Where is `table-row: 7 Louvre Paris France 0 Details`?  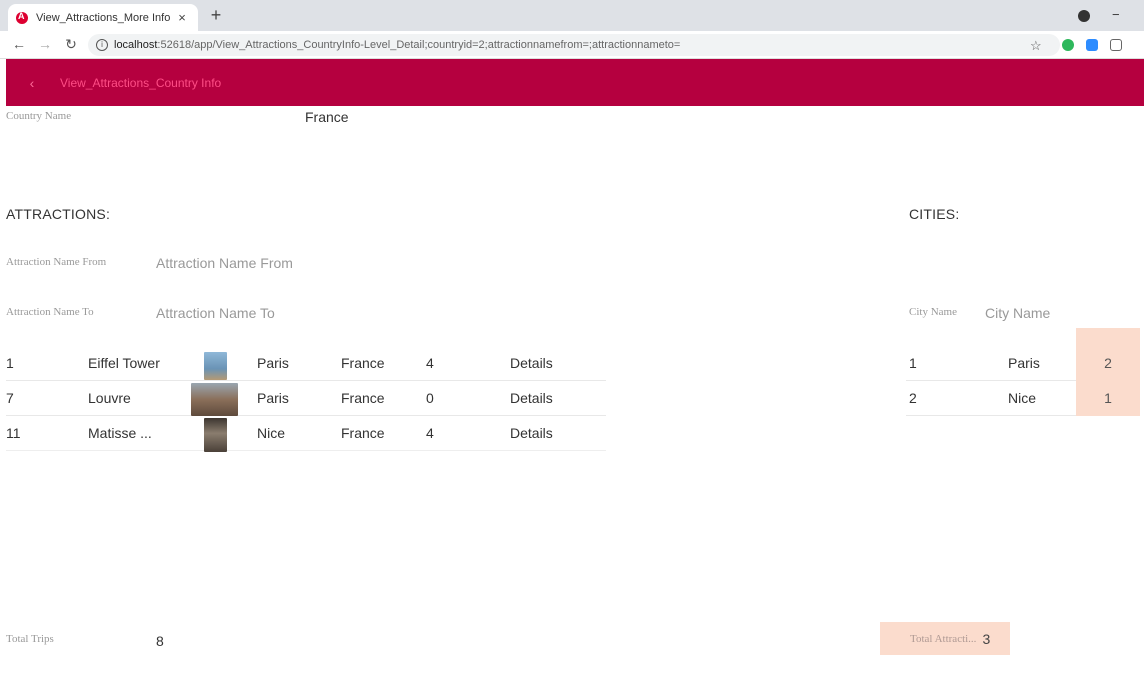 table-row: 7 Louvre Paris France 0 Details is located at coordinates (306, 398).